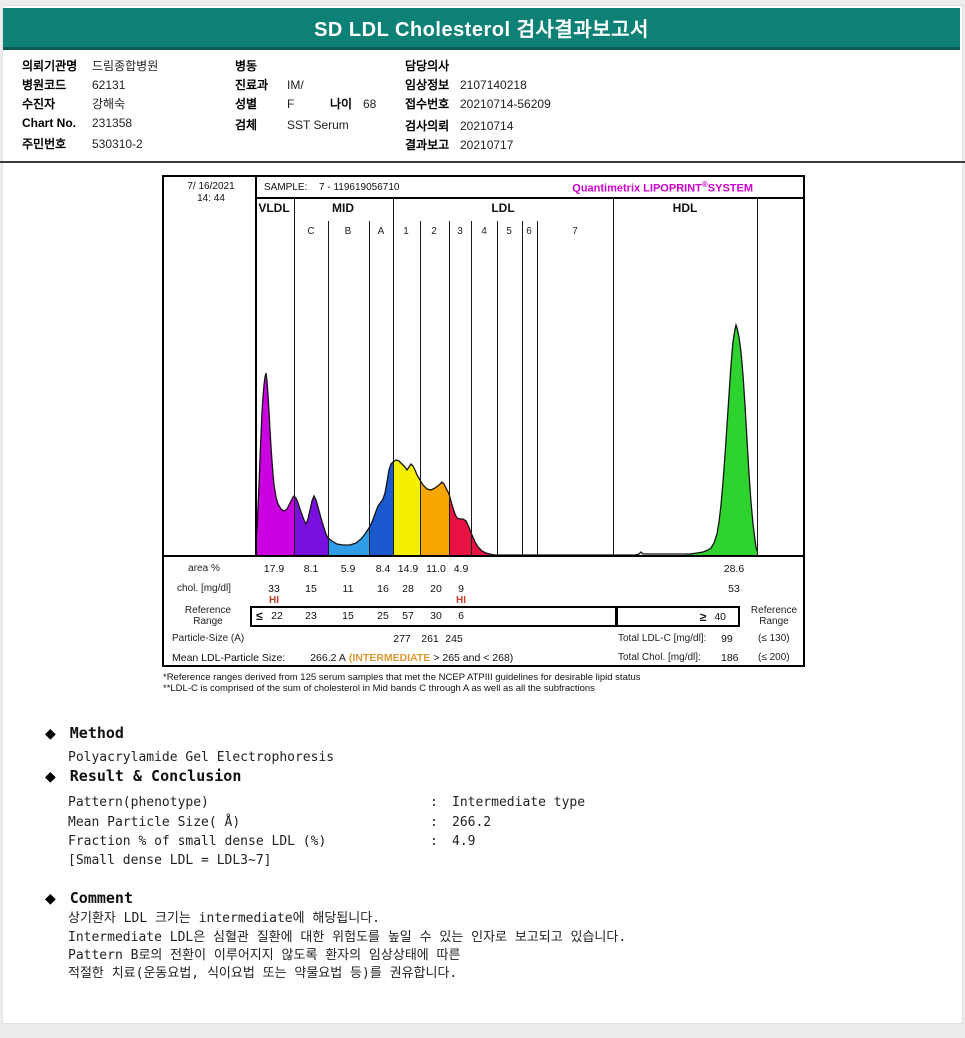 This screenshot has width=965, height=1038. Describe the element at coordinates (109, 85) in the screenshot. I see `hosp-code-value: 62131` at that location.